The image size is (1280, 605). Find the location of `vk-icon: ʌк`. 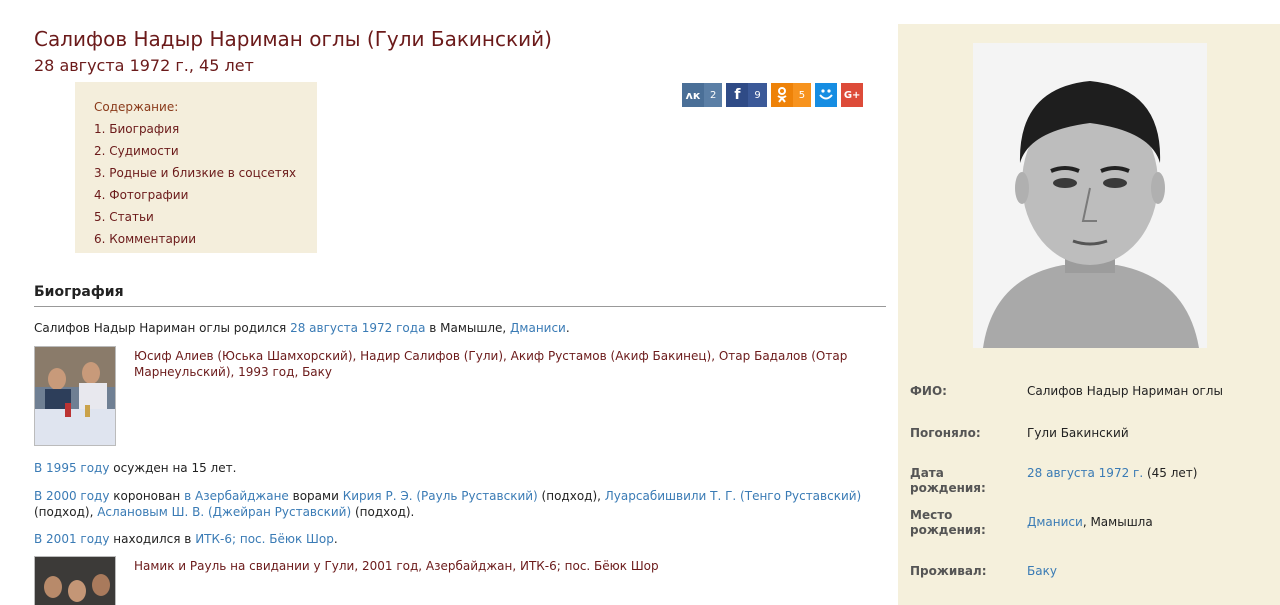

vk-icon: ʌк is located at coordinates (693, 95).